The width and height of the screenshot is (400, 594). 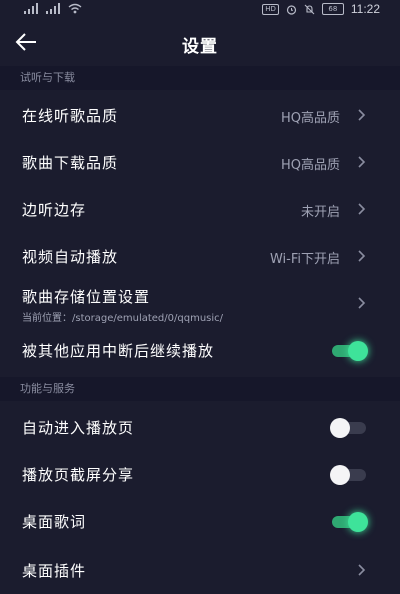 What do you see at coordinates (200, 78) in the screenshot?
I see `section-header-listen-download: 试听与下载` at bounding box center [200, 78].